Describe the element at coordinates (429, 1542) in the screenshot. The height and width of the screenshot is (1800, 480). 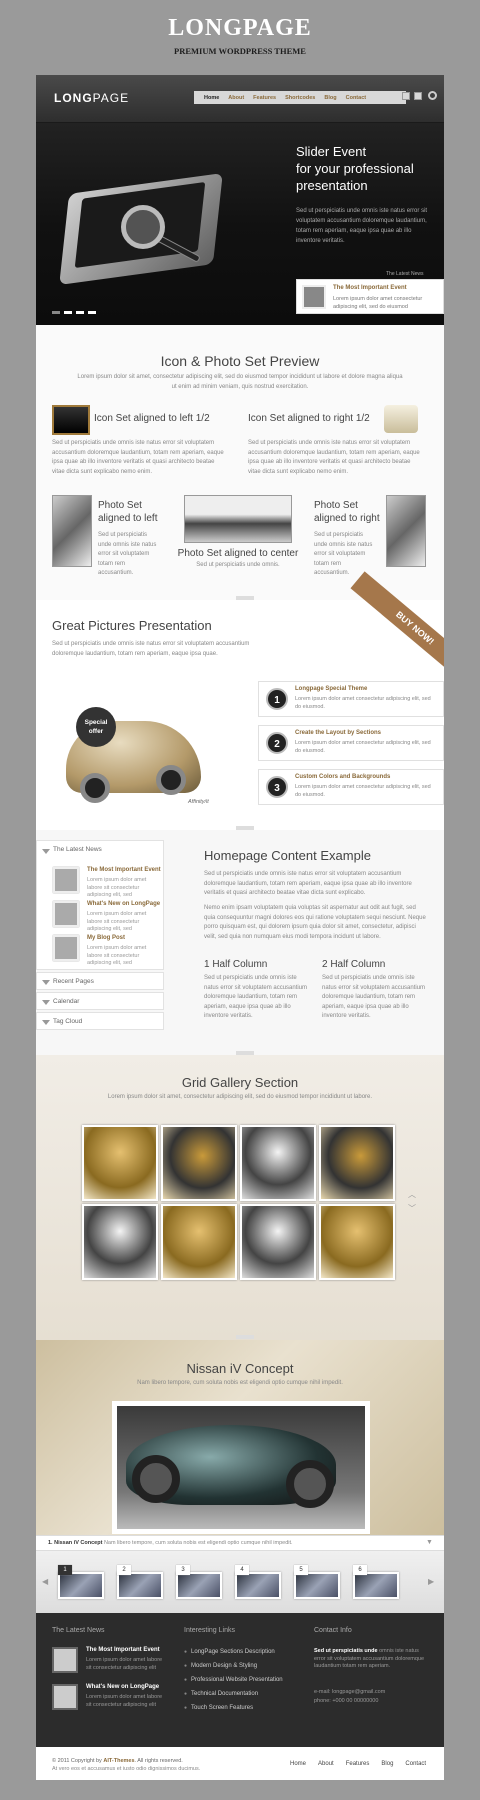
I see `caption-toggle-icon: ▼` at that location.